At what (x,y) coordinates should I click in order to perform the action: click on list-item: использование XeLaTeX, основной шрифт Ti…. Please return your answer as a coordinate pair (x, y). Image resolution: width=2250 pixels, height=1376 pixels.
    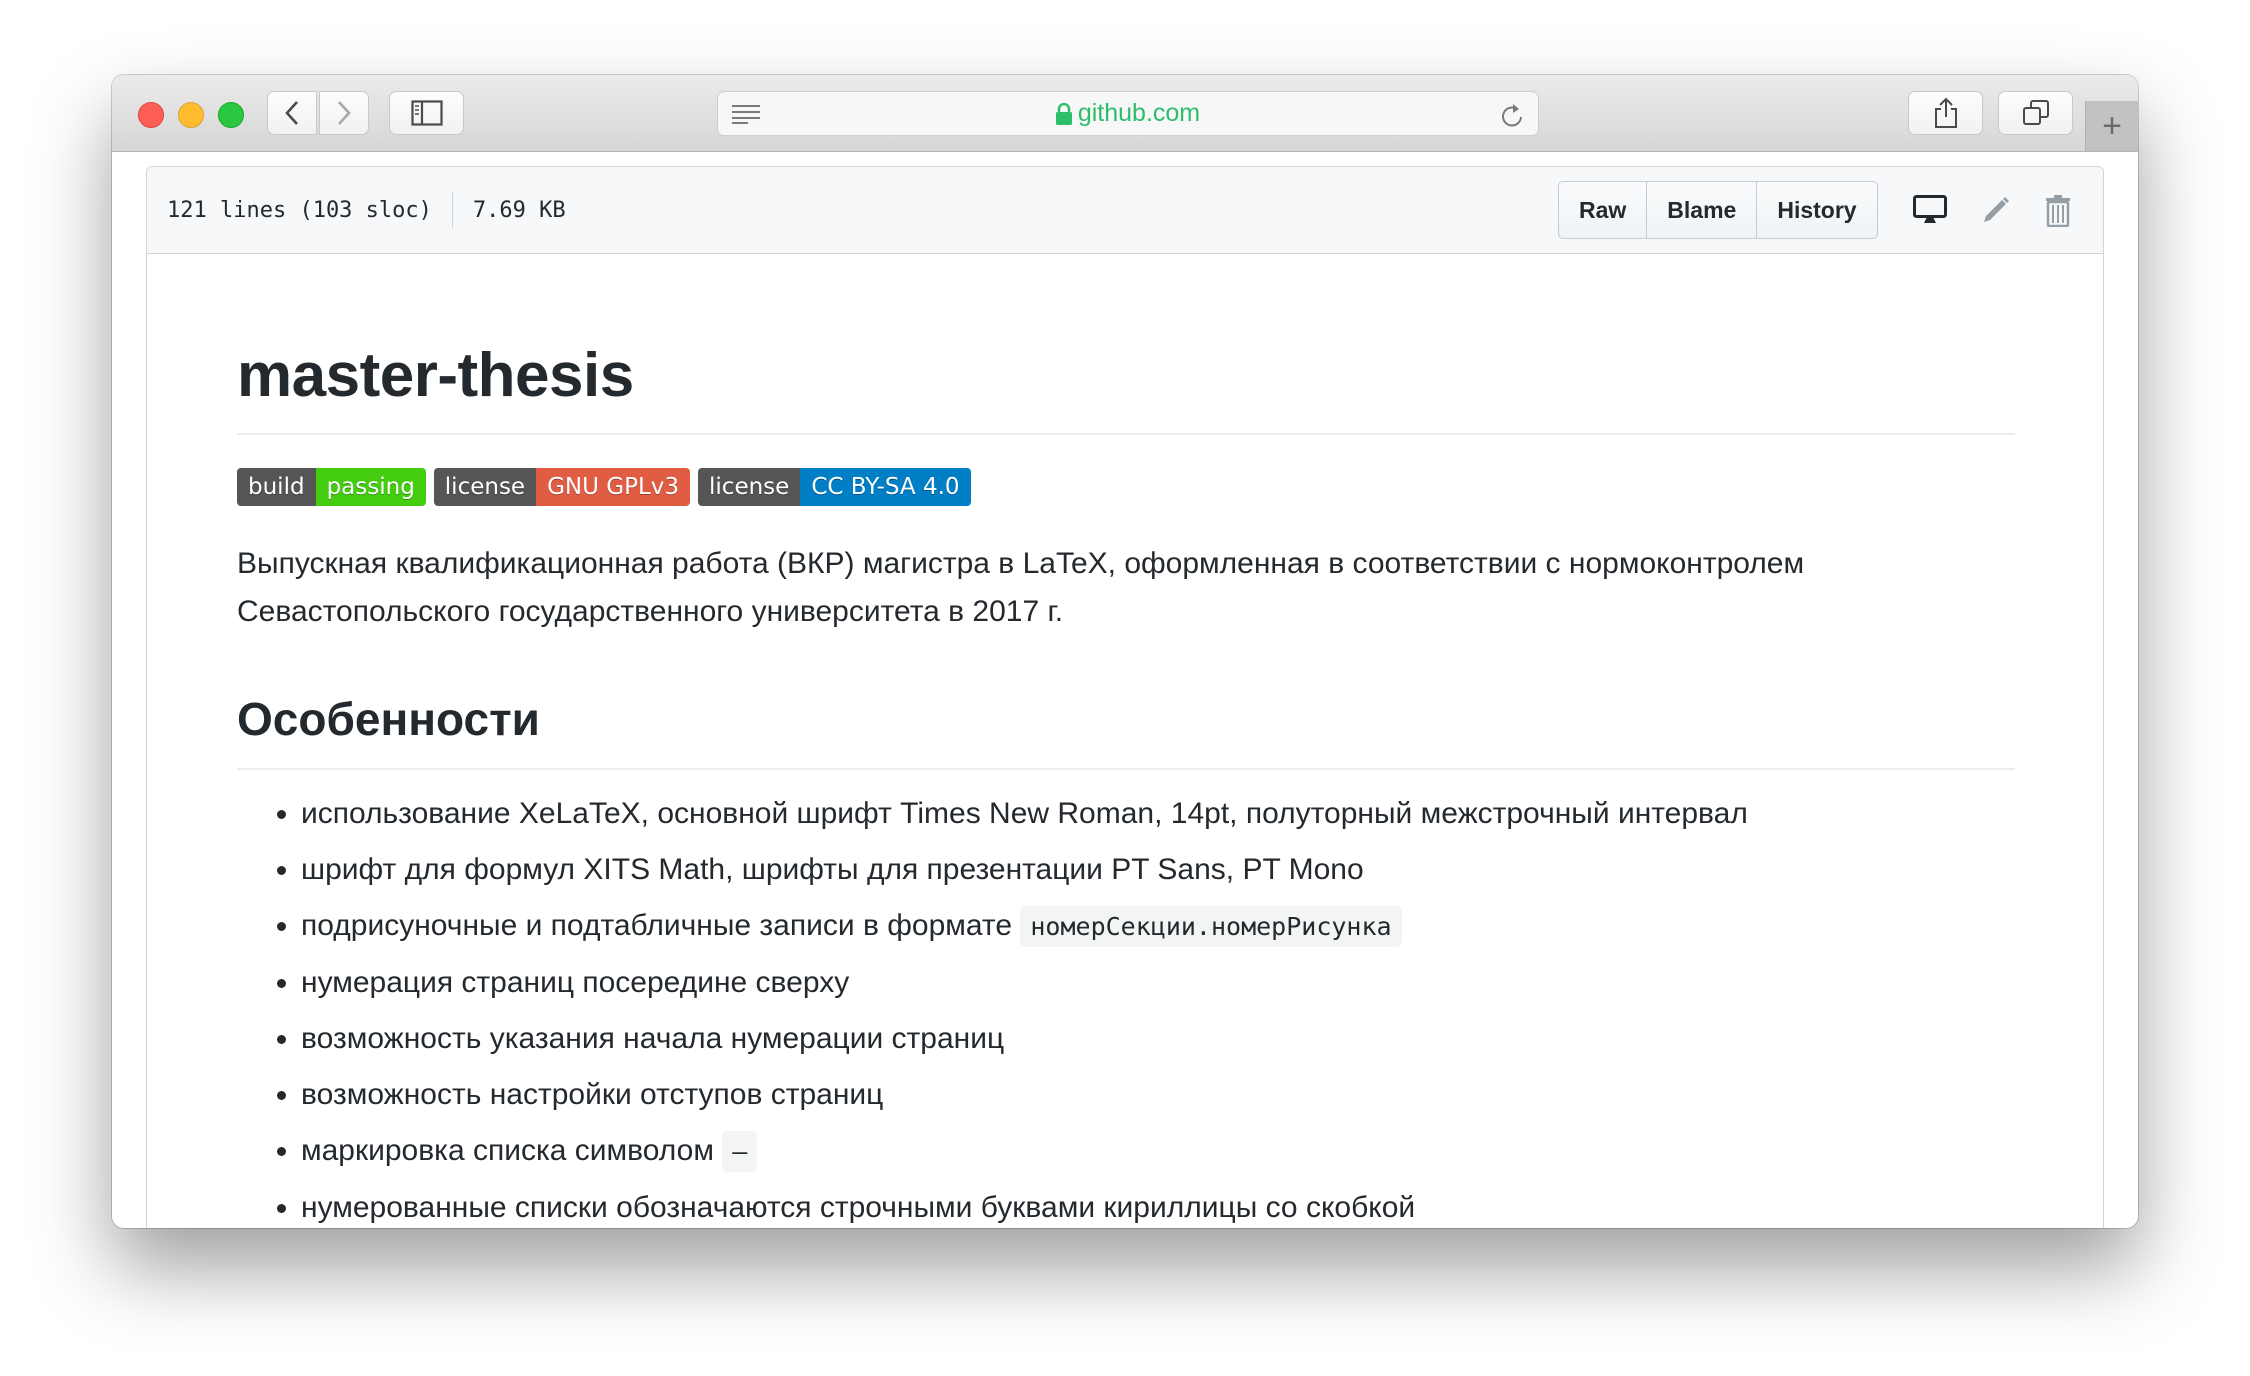
    Looking at the image, I should click on (1158, 814).